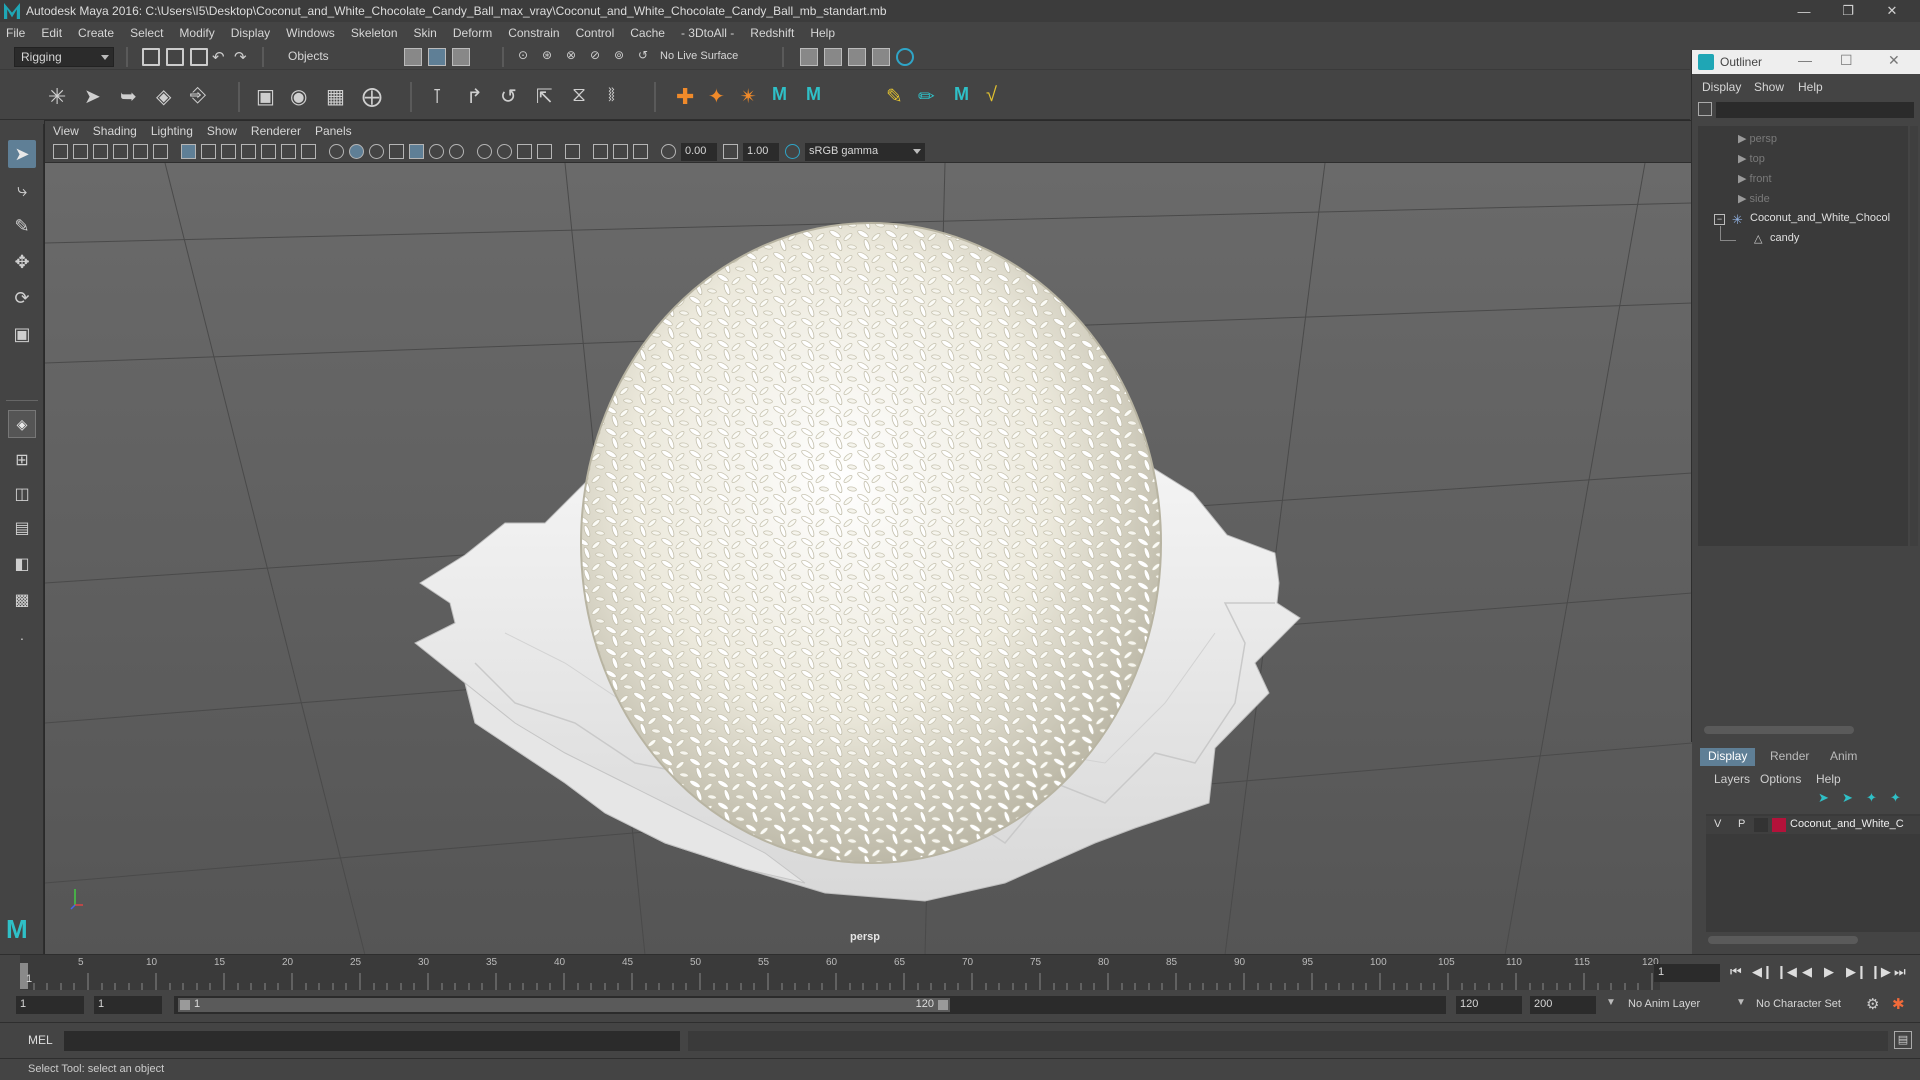 Image resolution: width=1920 pixels, height=1080 pixels. What do you see at coordinates (461, 57) in the screenshot?
I see `select-component-icon` at bounding box center [461, 57].